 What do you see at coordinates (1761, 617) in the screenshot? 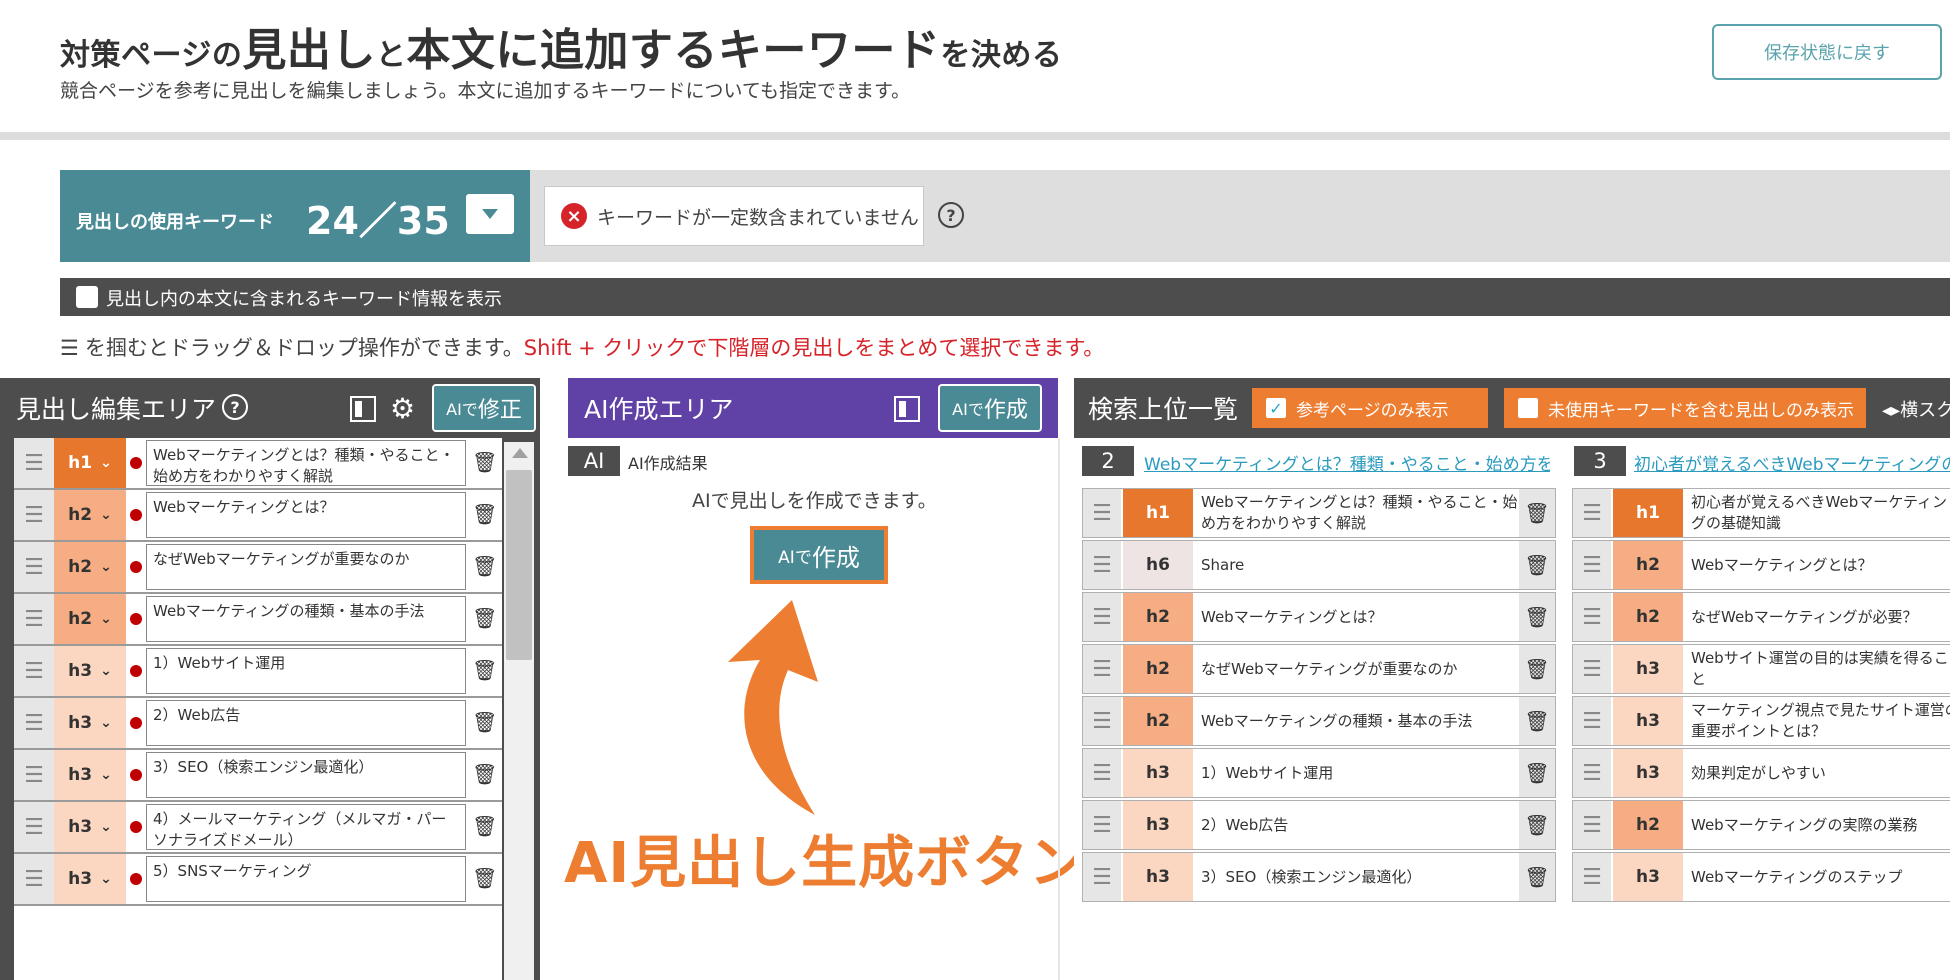
I see `competitor-heading-row: ☰h2なぜWebマーケティングが必要？🗑` at bounding box center [1761, 617].